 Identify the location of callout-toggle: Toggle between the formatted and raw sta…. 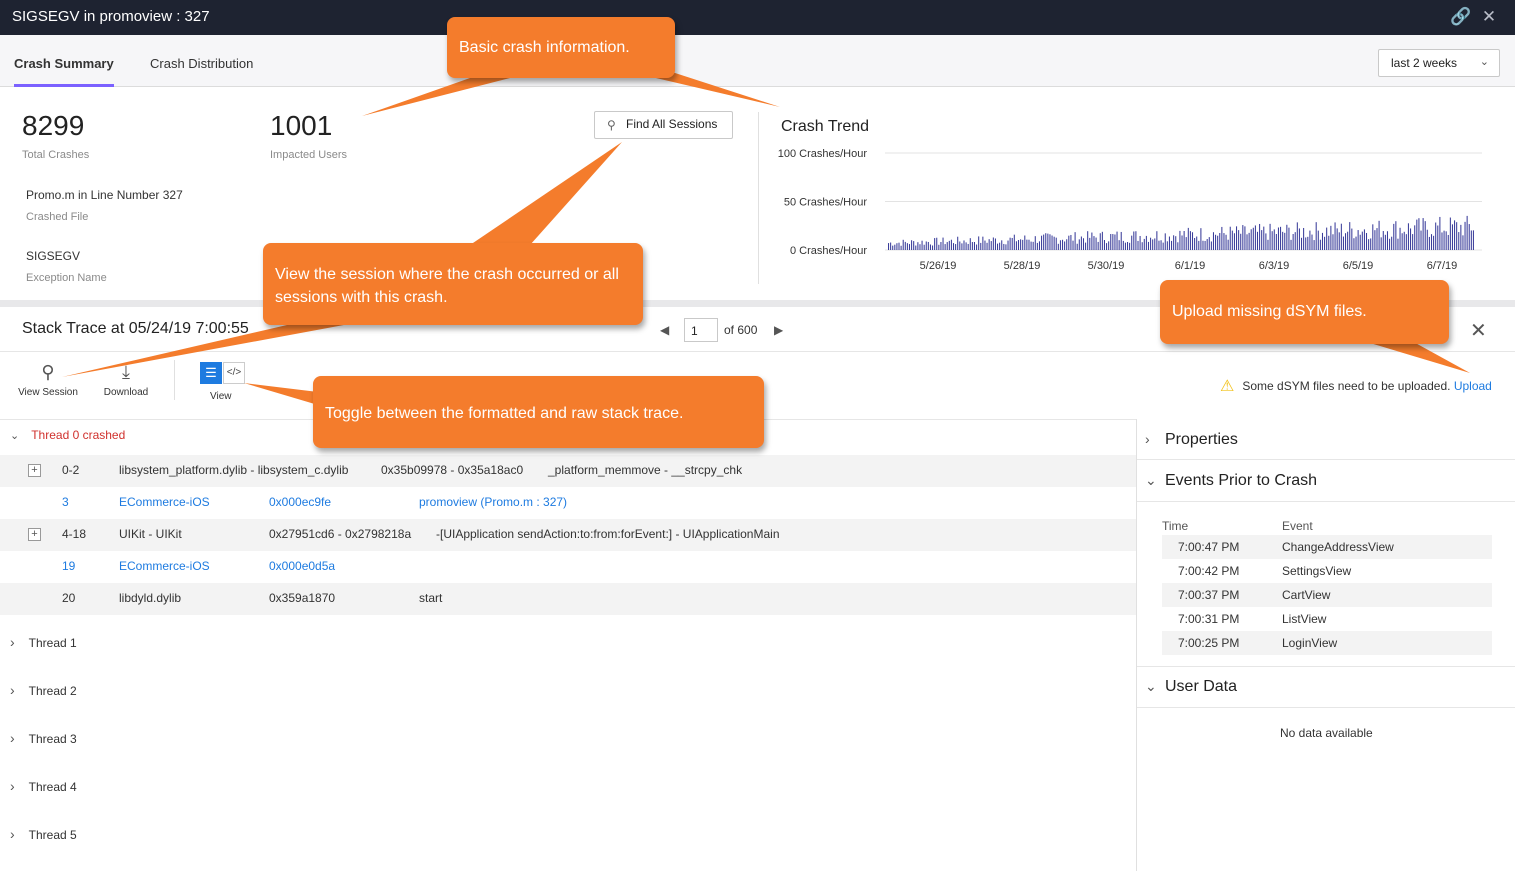
(538, 412).